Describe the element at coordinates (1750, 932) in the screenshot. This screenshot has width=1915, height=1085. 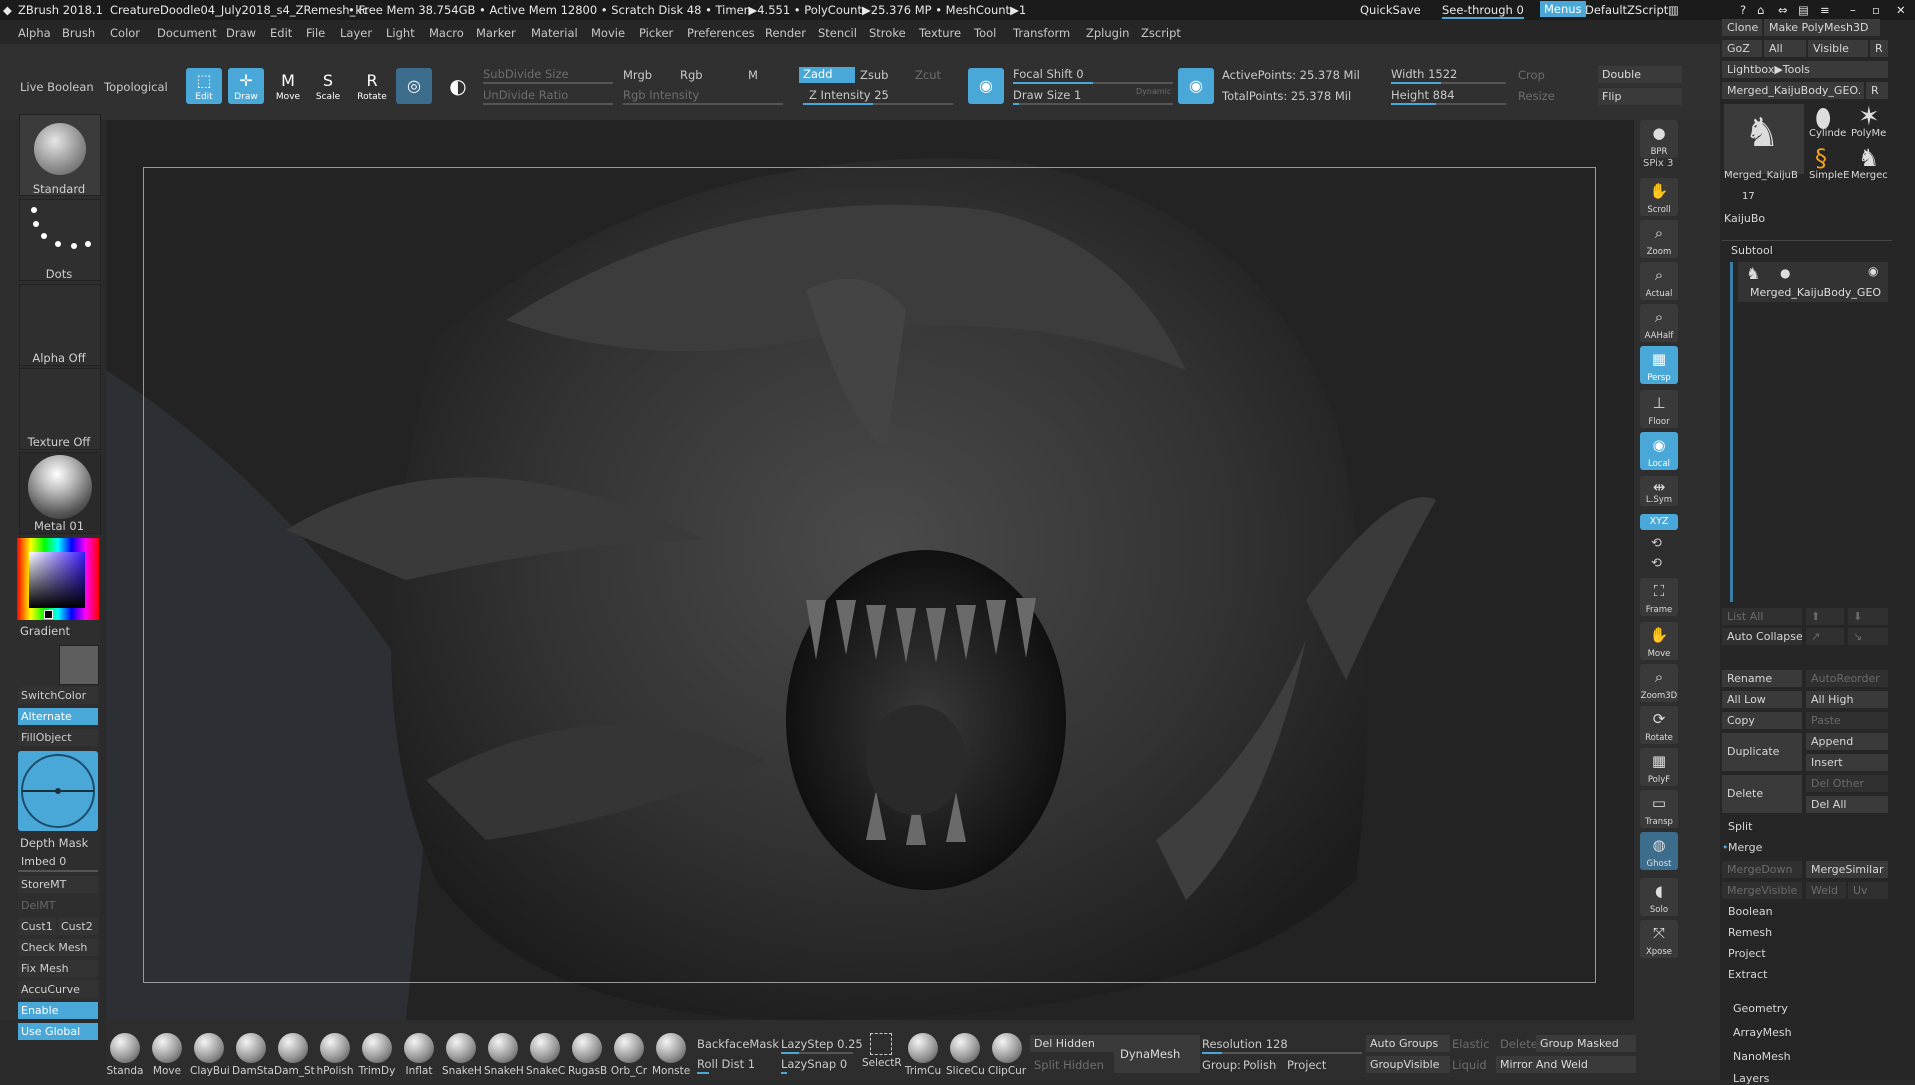
I see `remesh-section: Remesh` at that location.